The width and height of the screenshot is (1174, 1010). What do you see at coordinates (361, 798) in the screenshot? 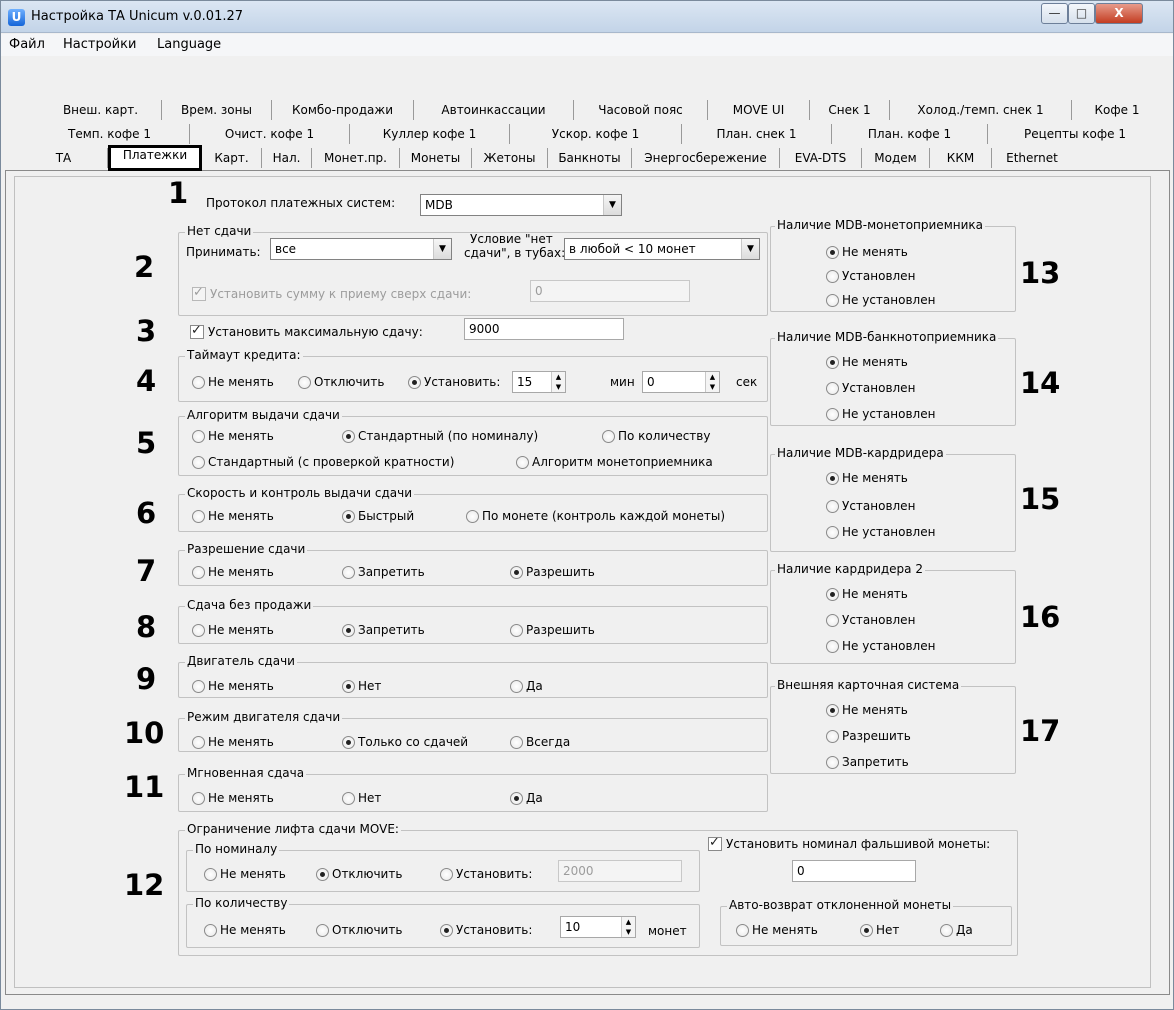
I see `instant-no-radio: Нет` at bounding box center [361, 798].